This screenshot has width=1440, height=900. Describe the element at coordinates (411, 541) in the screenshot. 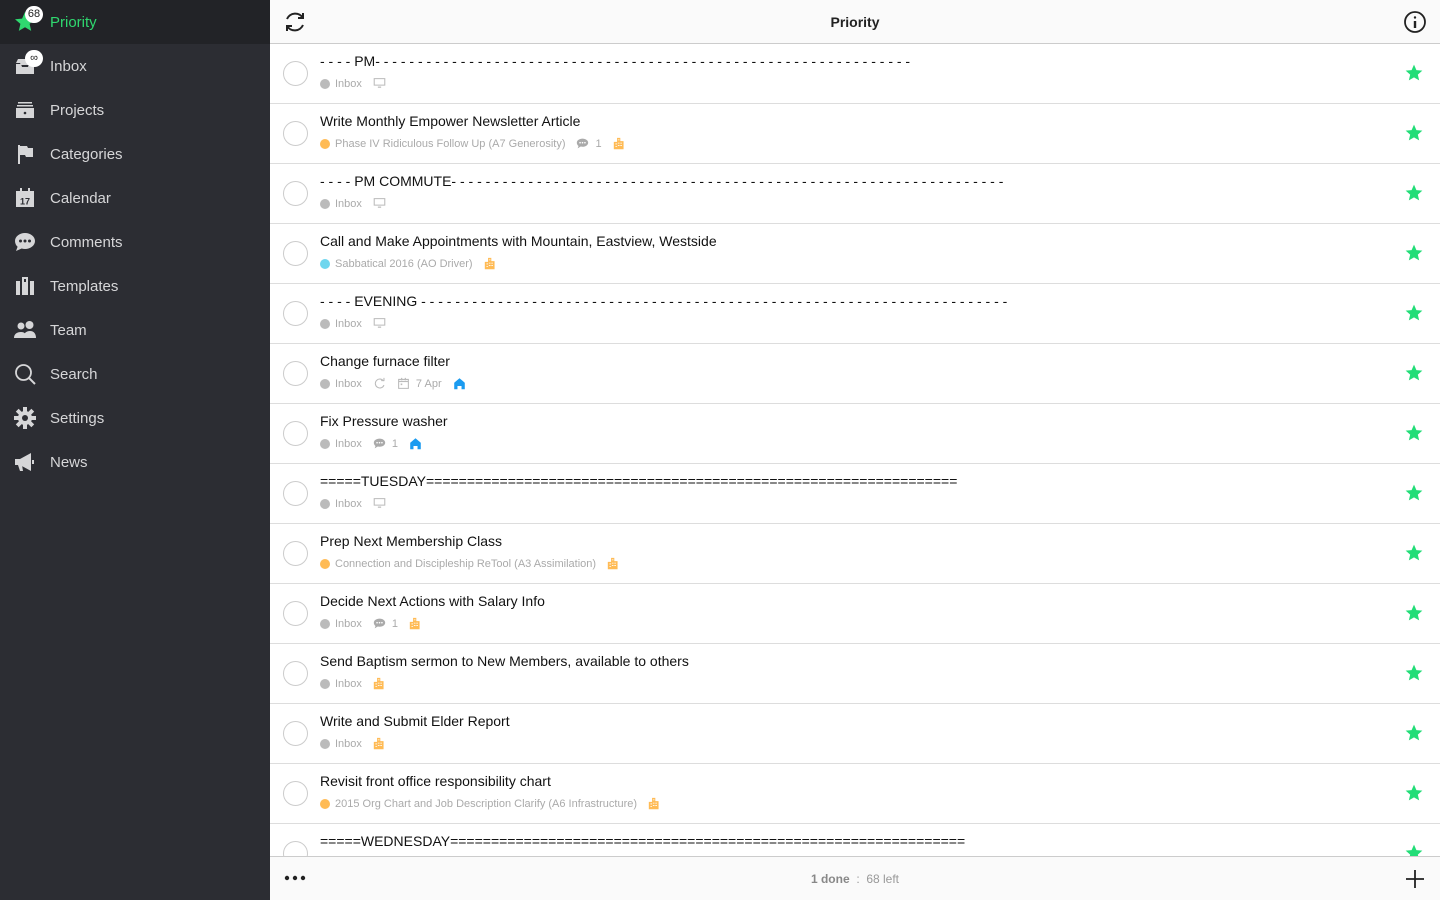

I see `task-title: Prep Next Membership Class` at that location.